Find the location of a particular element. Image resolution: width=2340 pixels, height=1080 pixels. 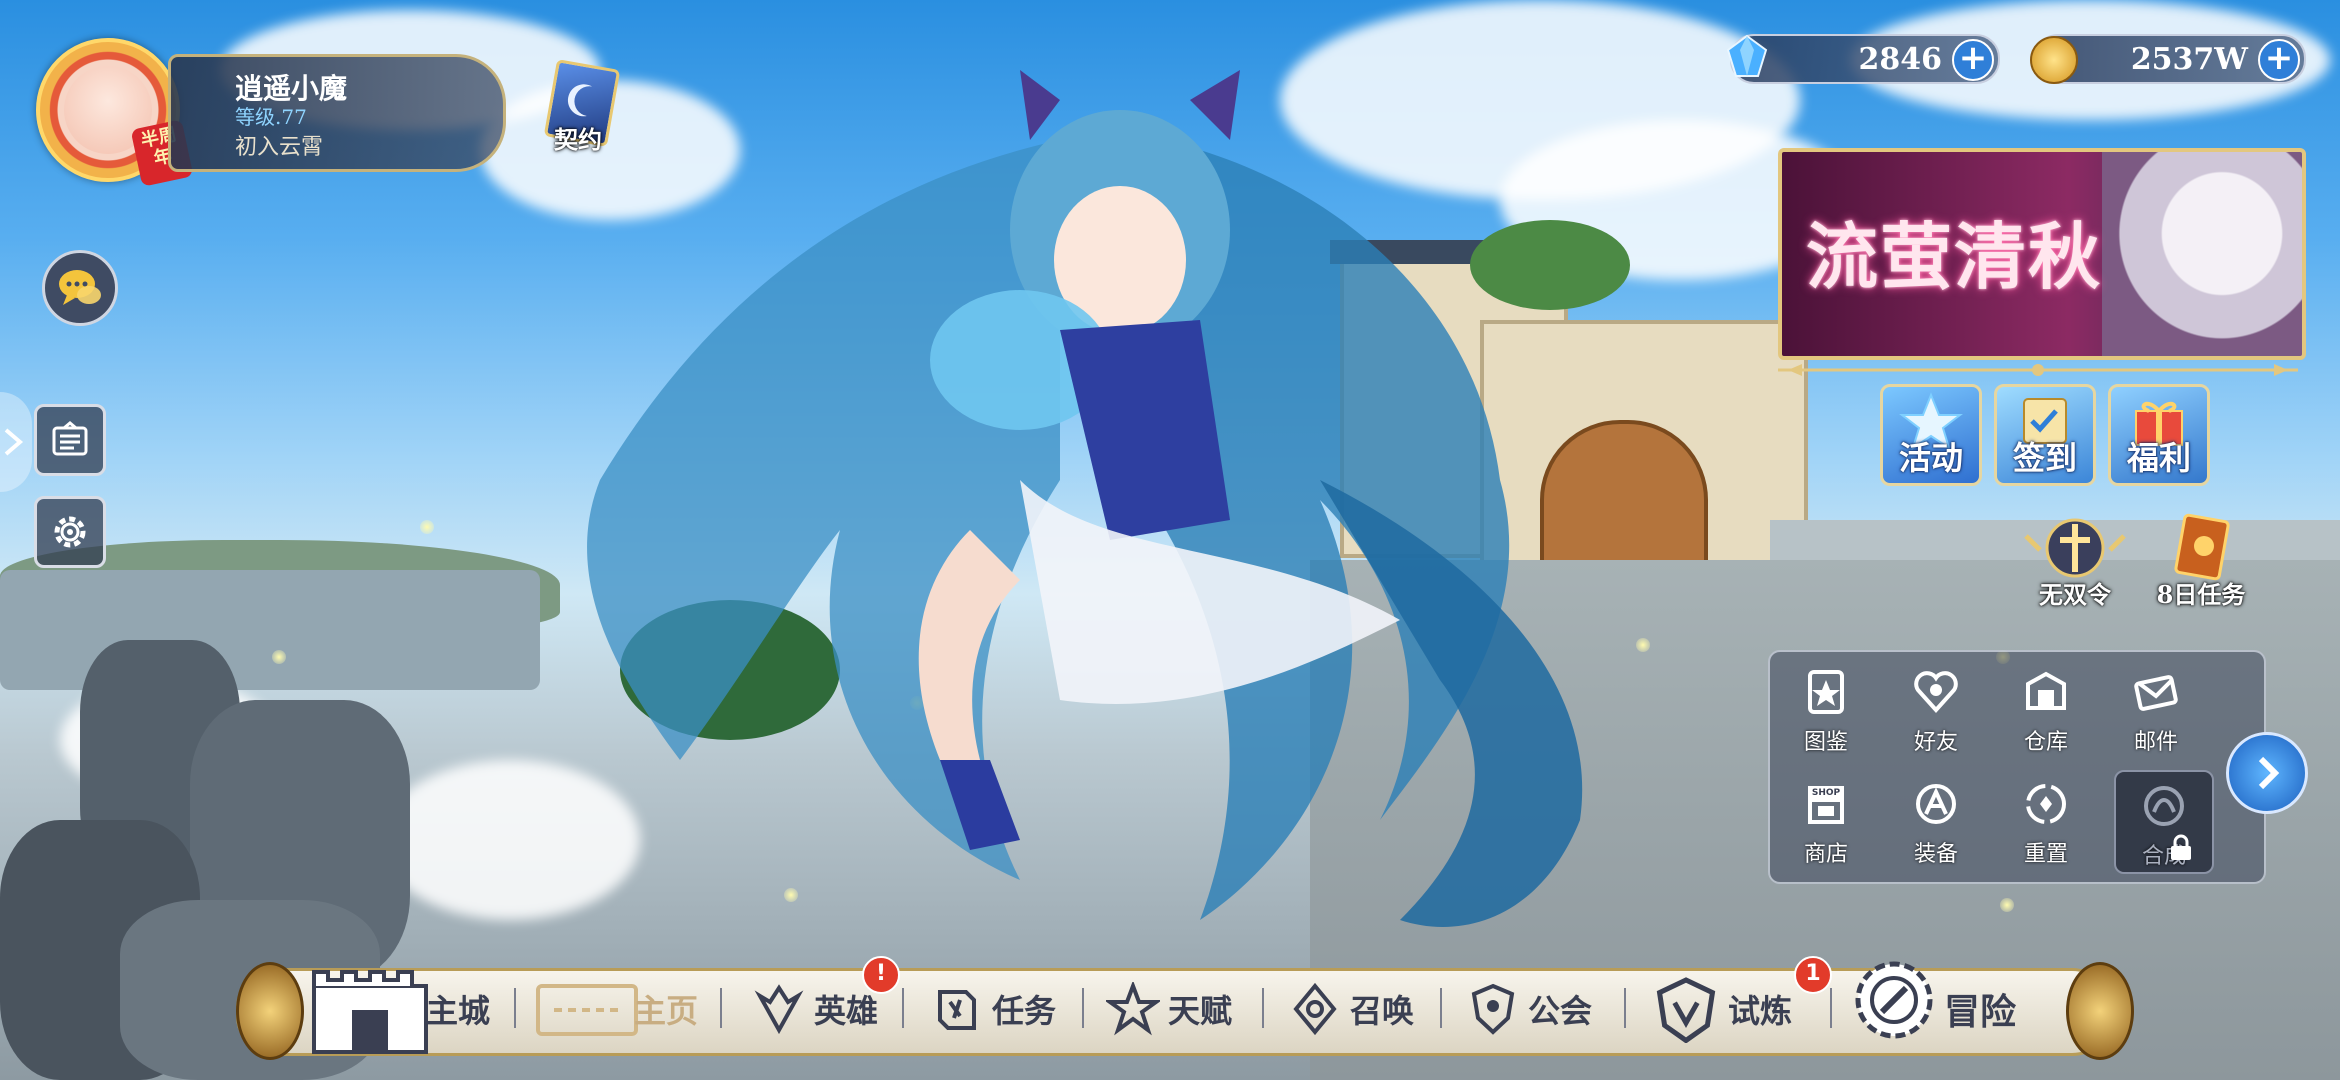

add-gold-button: + is located at coordinates (2279, 60).